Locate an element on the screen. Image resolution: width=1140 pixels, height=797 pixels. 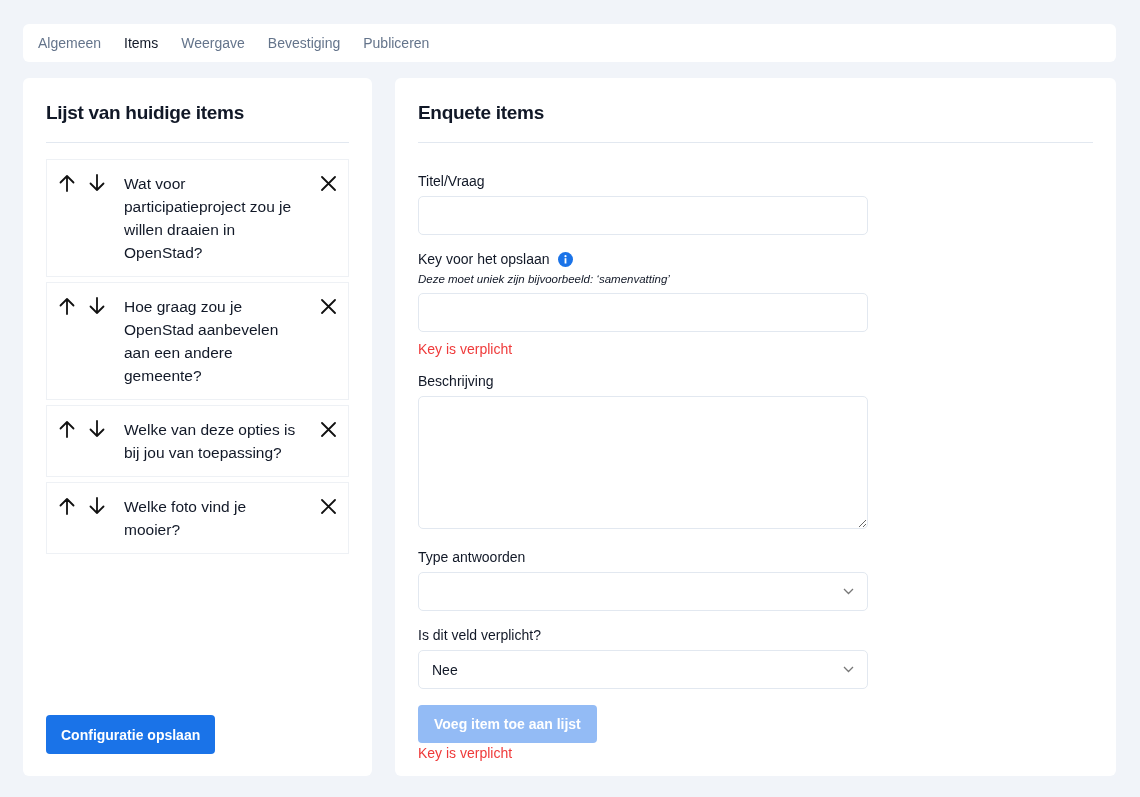
textarea-field is located at coordinates (643, 462).